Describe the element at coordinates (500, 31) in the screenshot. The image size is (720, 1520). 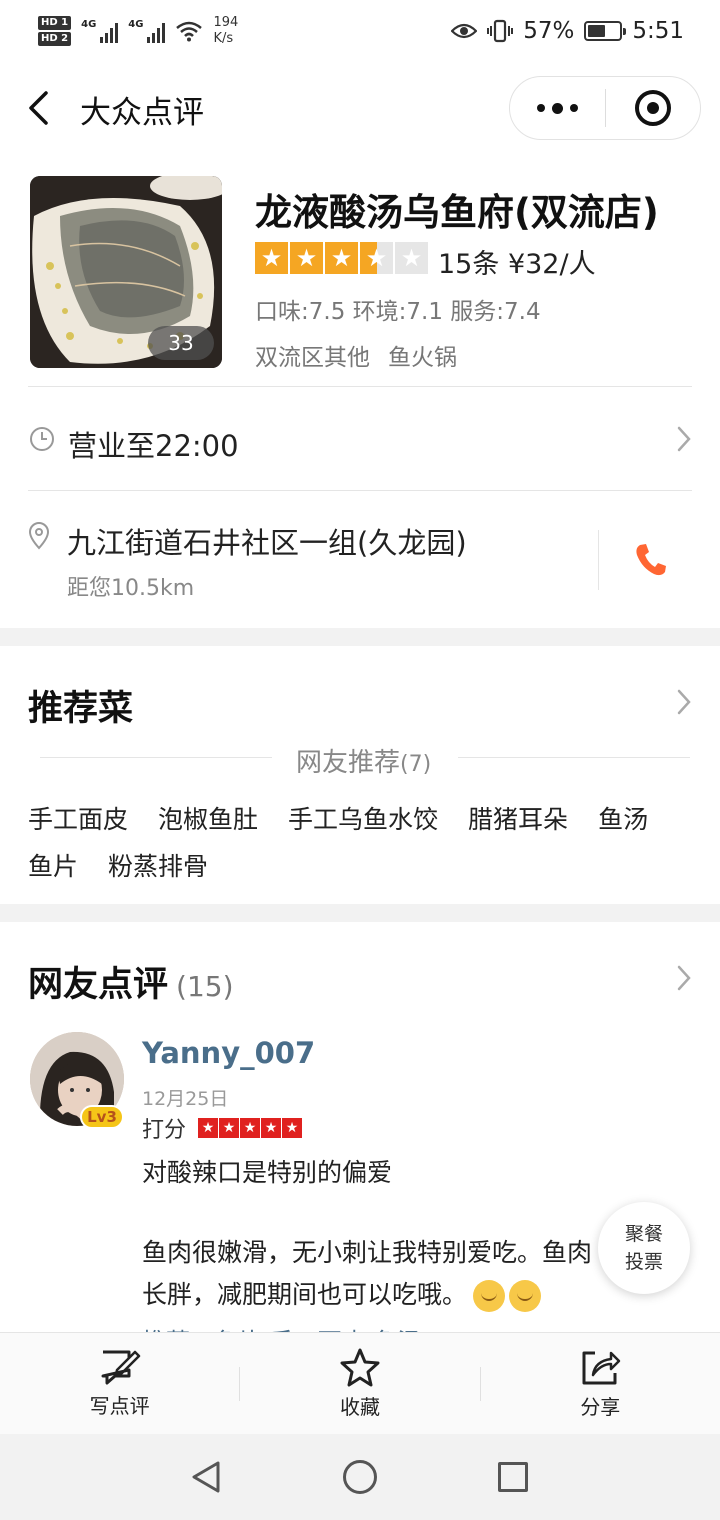
I see `vibrate-icon` at that location.